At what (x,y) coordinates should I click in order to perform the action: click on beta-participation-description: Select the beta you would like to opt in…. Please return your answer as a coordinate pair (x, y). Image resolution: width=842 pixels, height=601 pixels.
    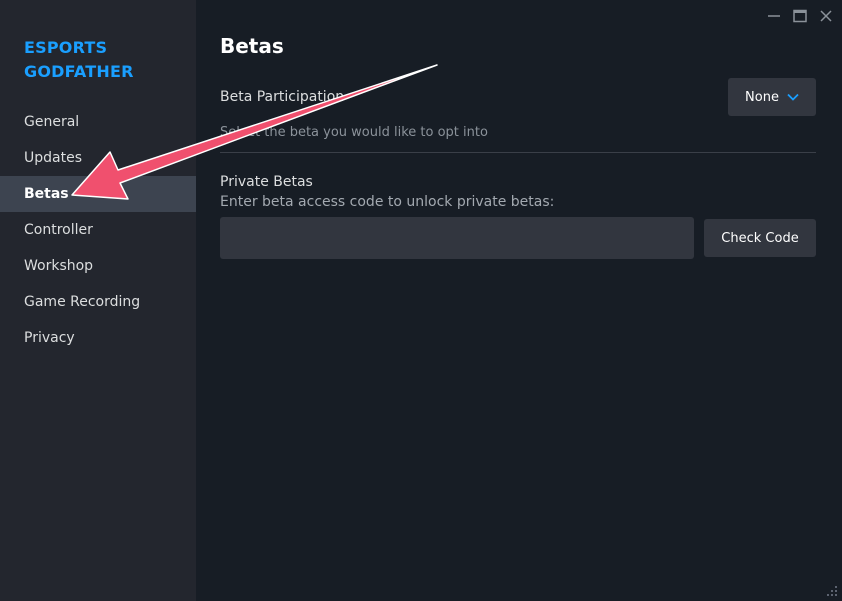
    Looking at the image, I should click on (354, 132).